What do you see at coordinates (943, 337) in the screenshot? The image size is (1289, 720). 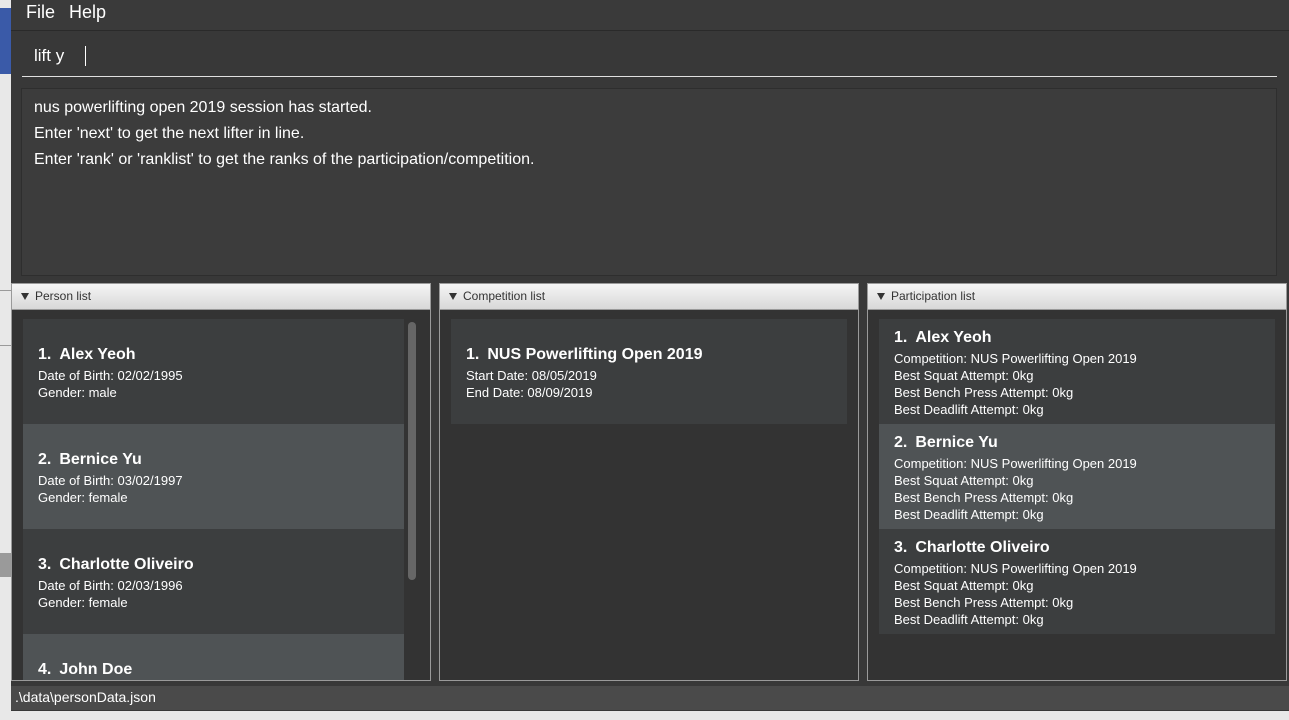 I see `participation-name: 1. Alex Yeoh` at bounding box center [943, 337].